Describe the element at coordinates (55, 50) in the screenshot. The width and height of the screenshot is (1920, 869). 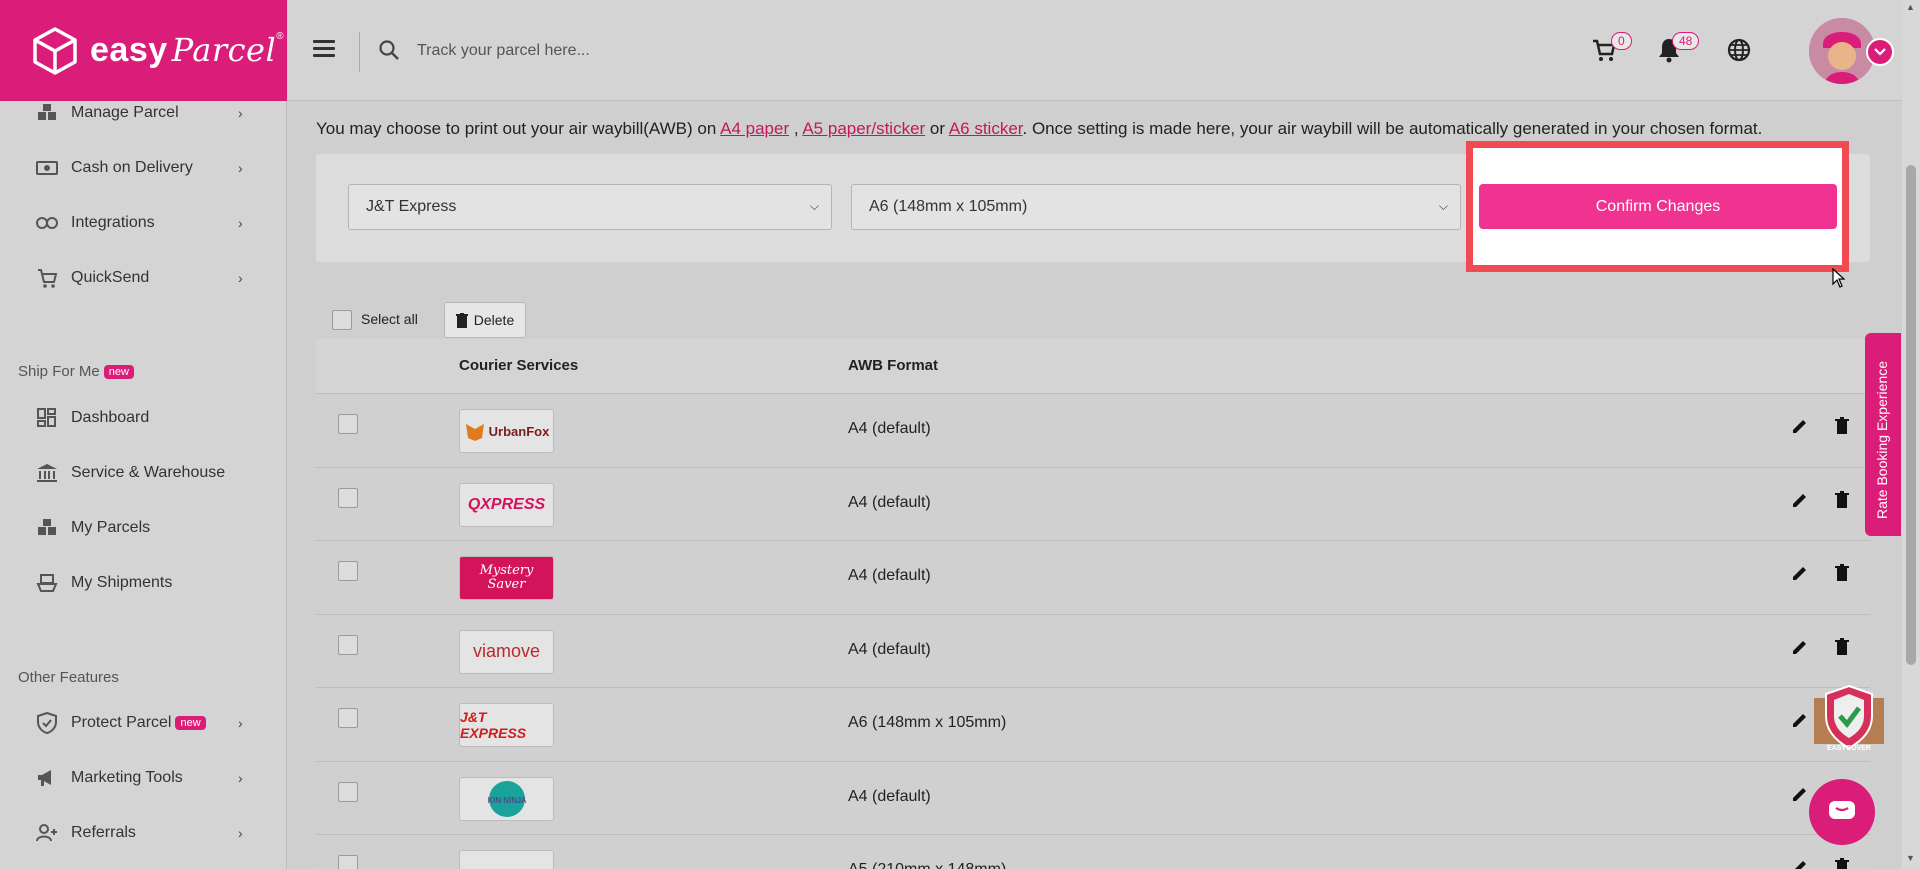
I see `cube-logo-icon` at that location.